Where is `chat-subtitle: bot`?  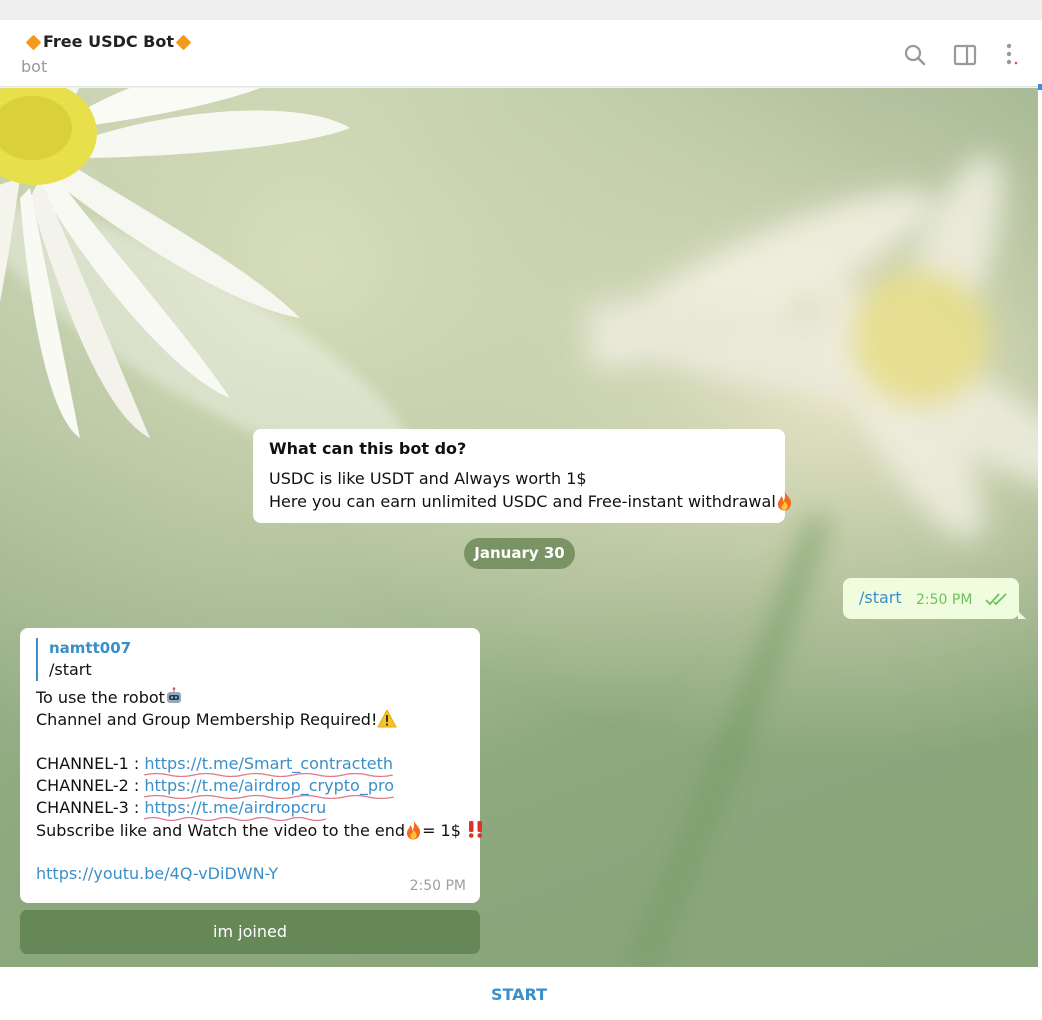
chat-subtitle: bot is located at coordinates (34, 66).